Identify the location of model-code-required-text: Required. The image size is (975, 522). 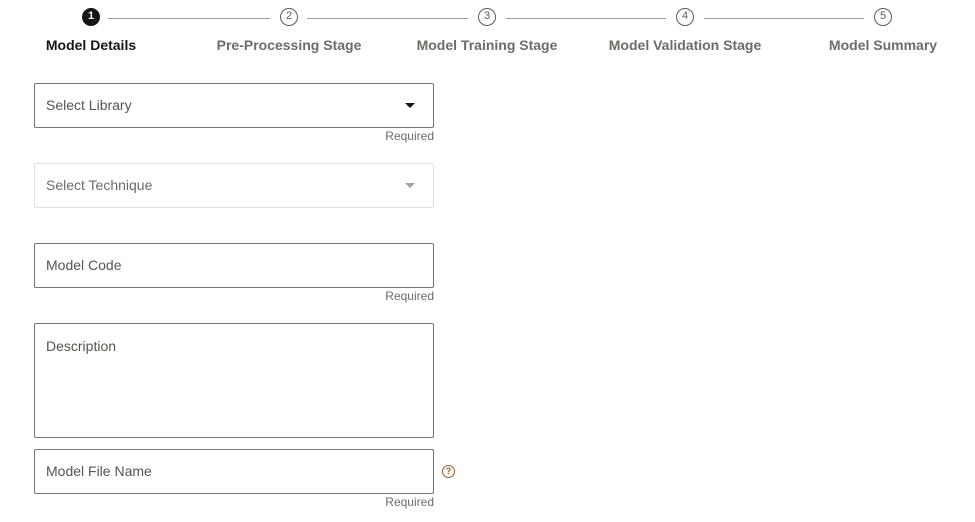
(409, 296).